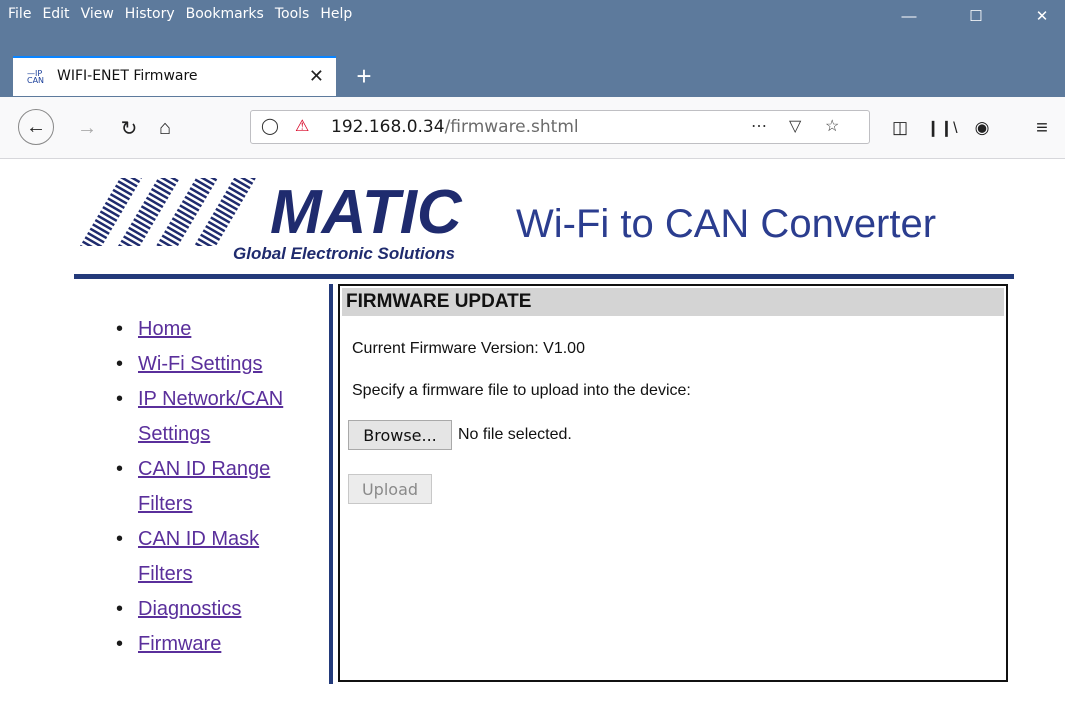 This screenshot has width=1065, height=702. I want to click on close-window-button: ✕, so click(1042, 16).